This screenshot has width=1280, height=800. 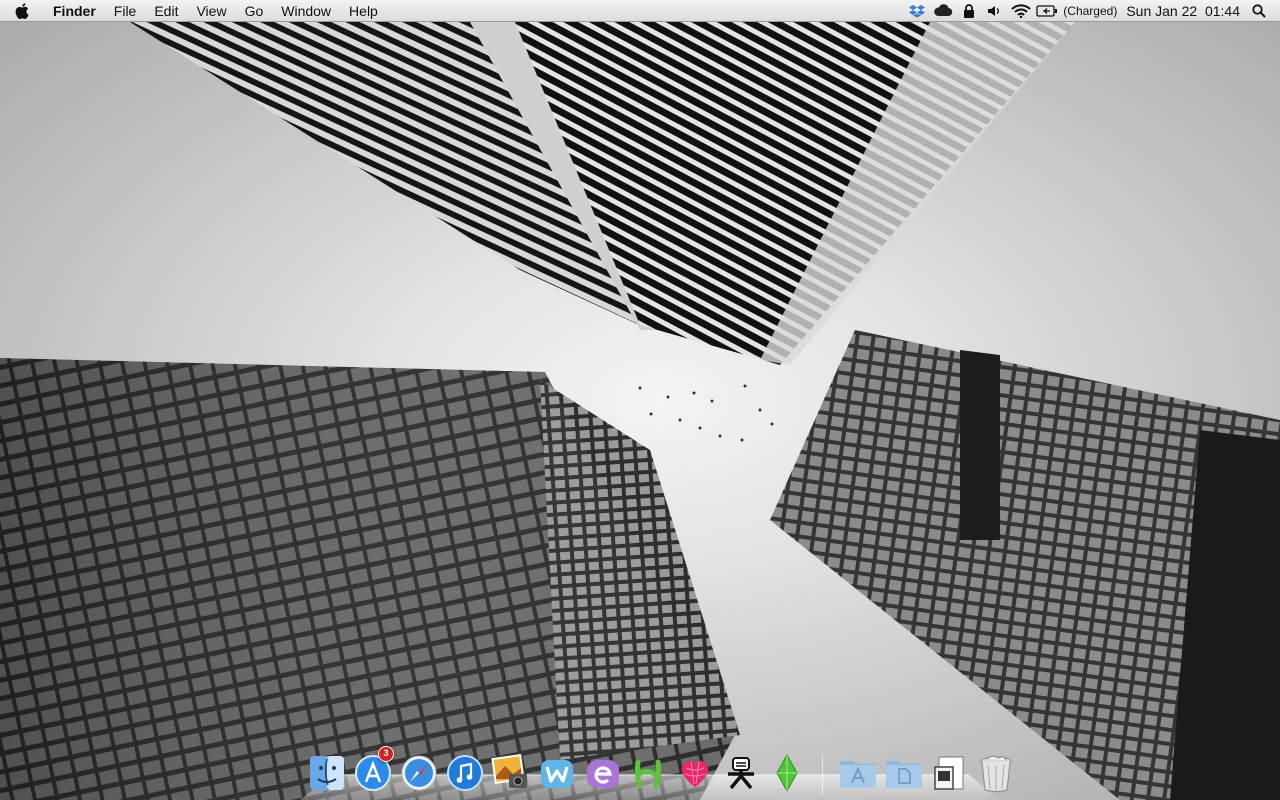 What do you see at coordinates (74, 11) in the screenshot?
I see `menu-finder: Finder` at bounding box center [74, 11].